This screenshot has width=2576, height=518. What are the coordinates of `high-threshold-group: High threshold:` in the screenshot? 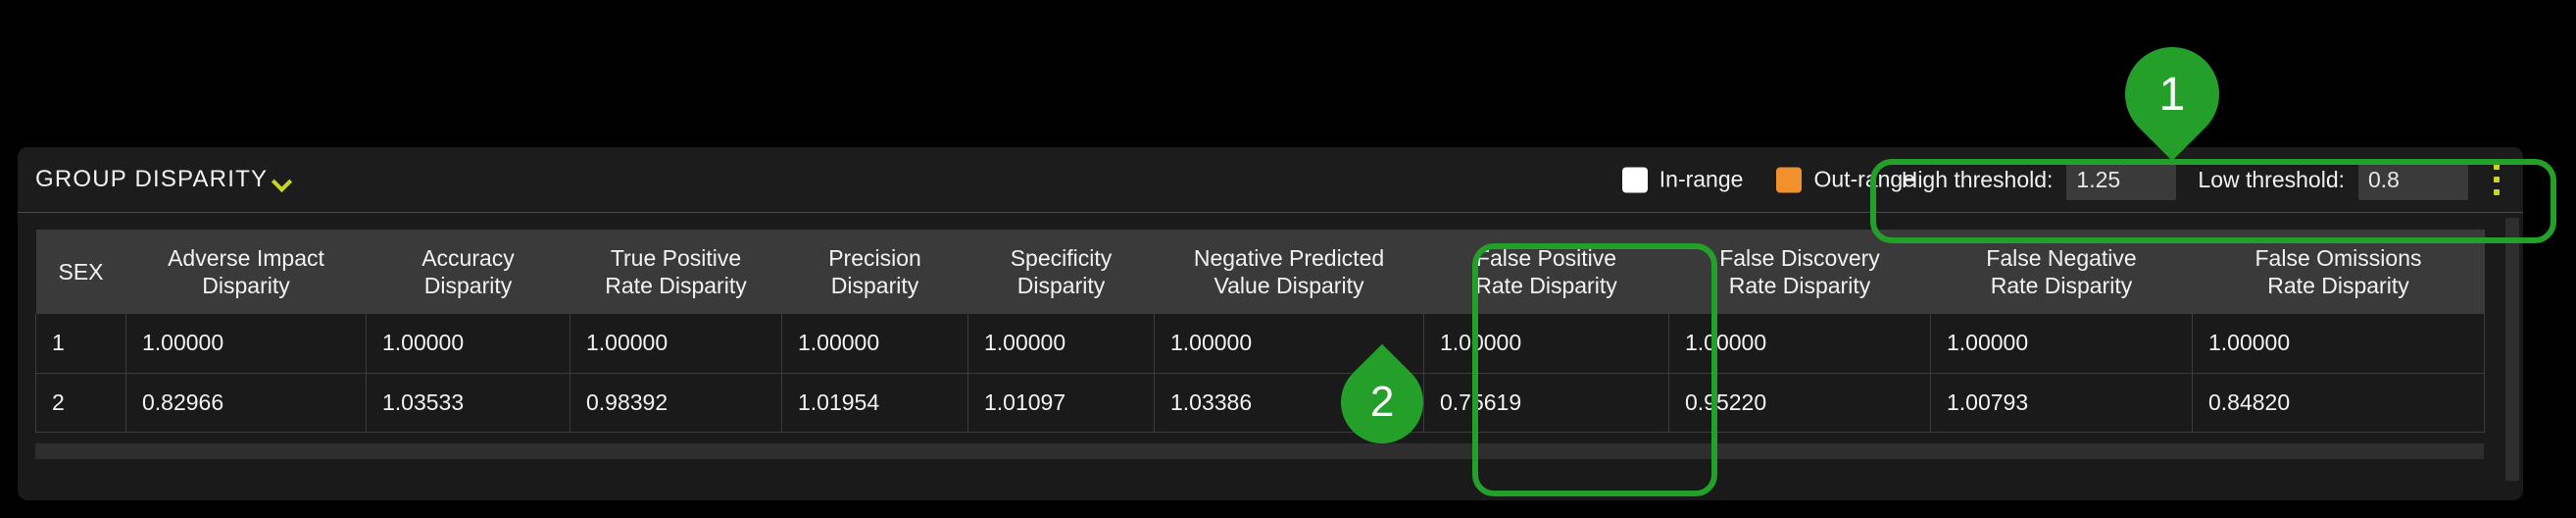 It's located at (2039, 179).